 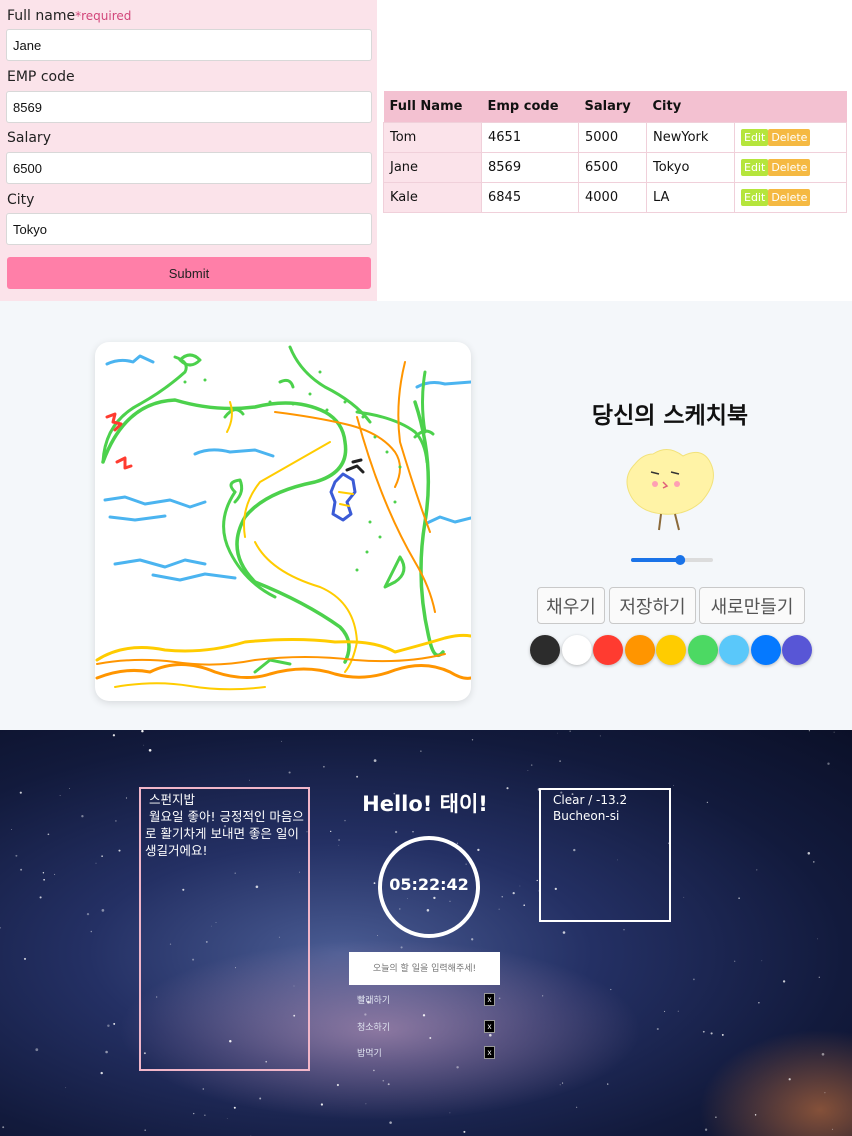 What do you see at coordinates (670, 416) in the screenshot?
I see `sketchbook-title: 당신의 스케치북` at bounding box center [670, 416].